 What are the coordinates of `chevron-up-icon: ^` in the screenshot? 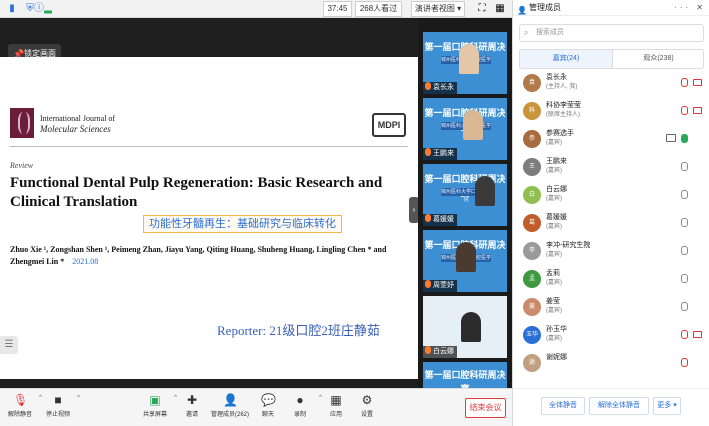 It's located at (78, 398).